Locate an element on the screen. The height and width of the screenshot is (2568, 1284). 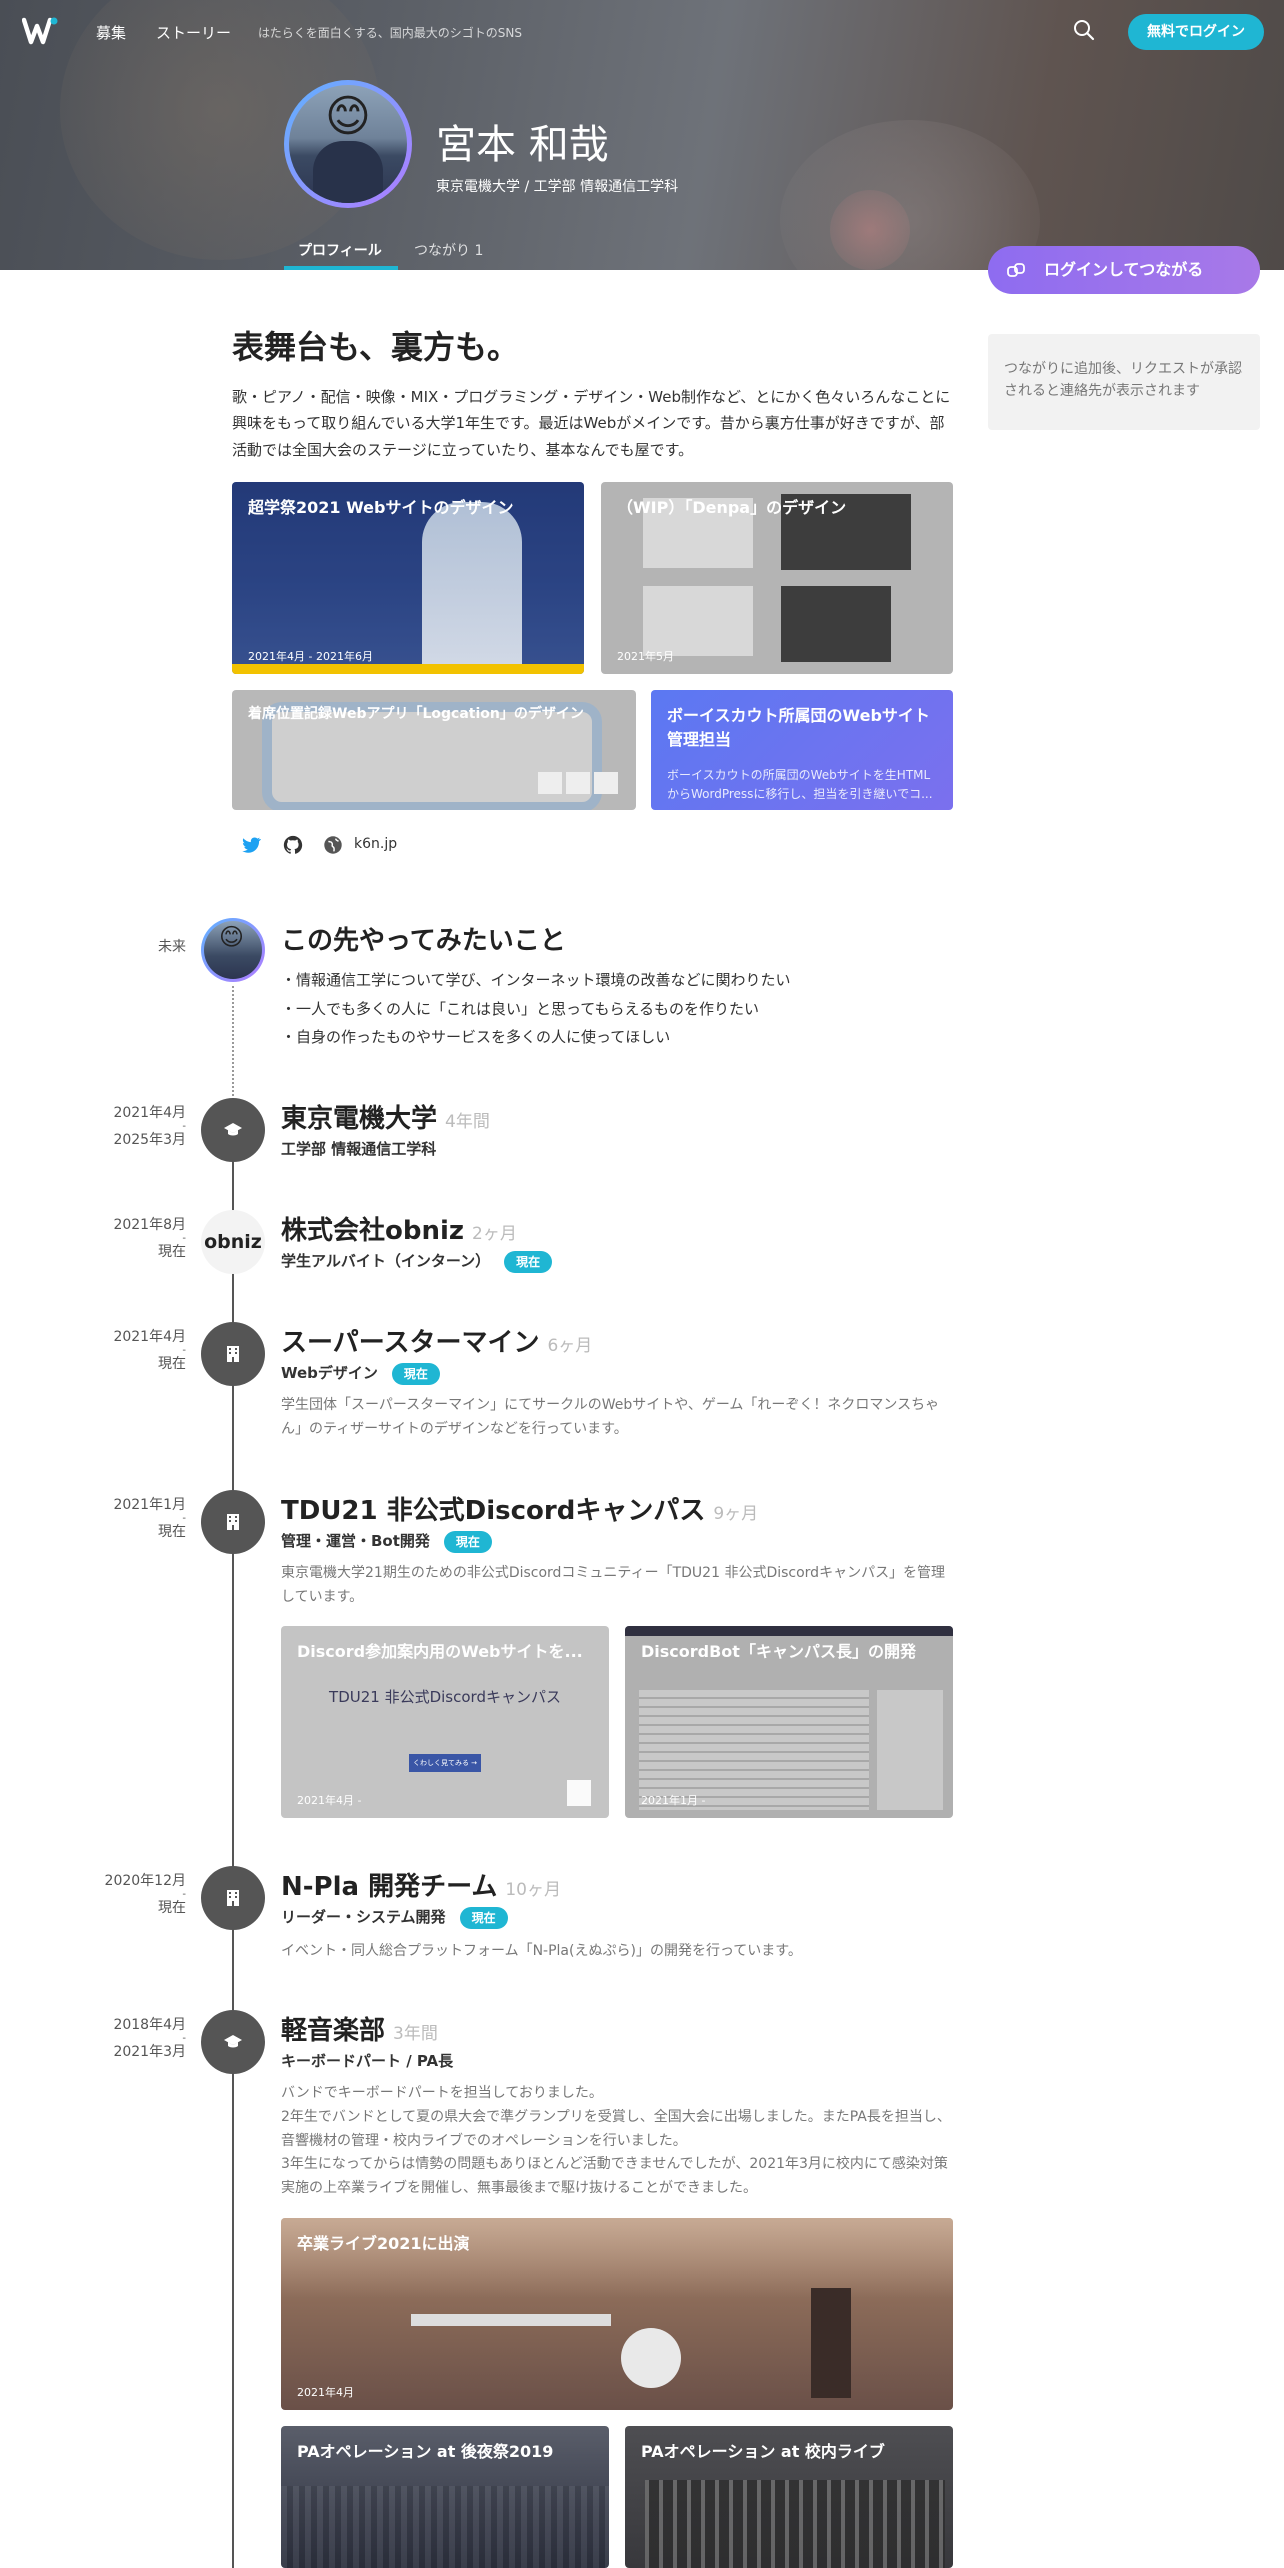
timeline-date: 2018年4月 - 2021年3月 is located at coordinates (93, 2039).